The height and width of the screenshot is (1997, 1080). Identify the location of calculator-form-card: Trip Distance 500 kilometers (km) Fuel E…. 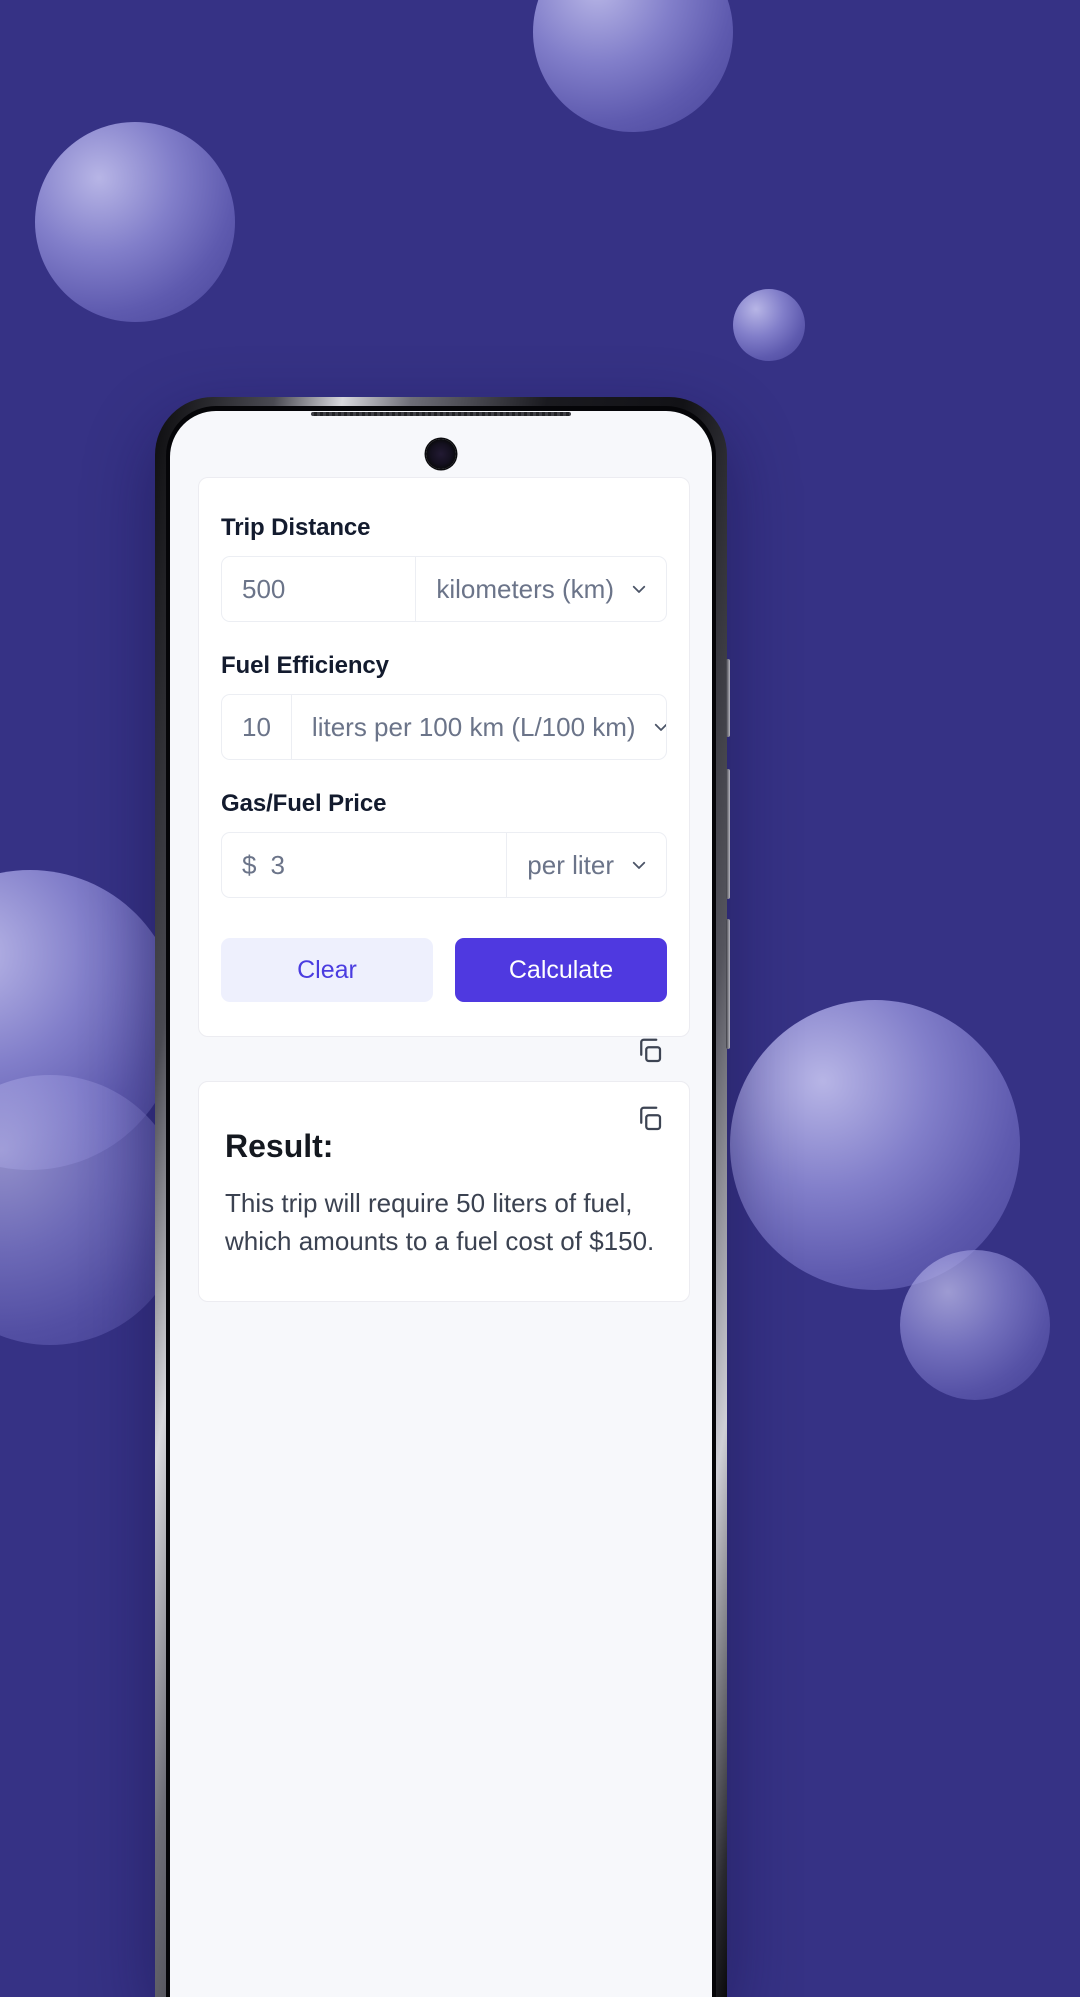
(444, 757).